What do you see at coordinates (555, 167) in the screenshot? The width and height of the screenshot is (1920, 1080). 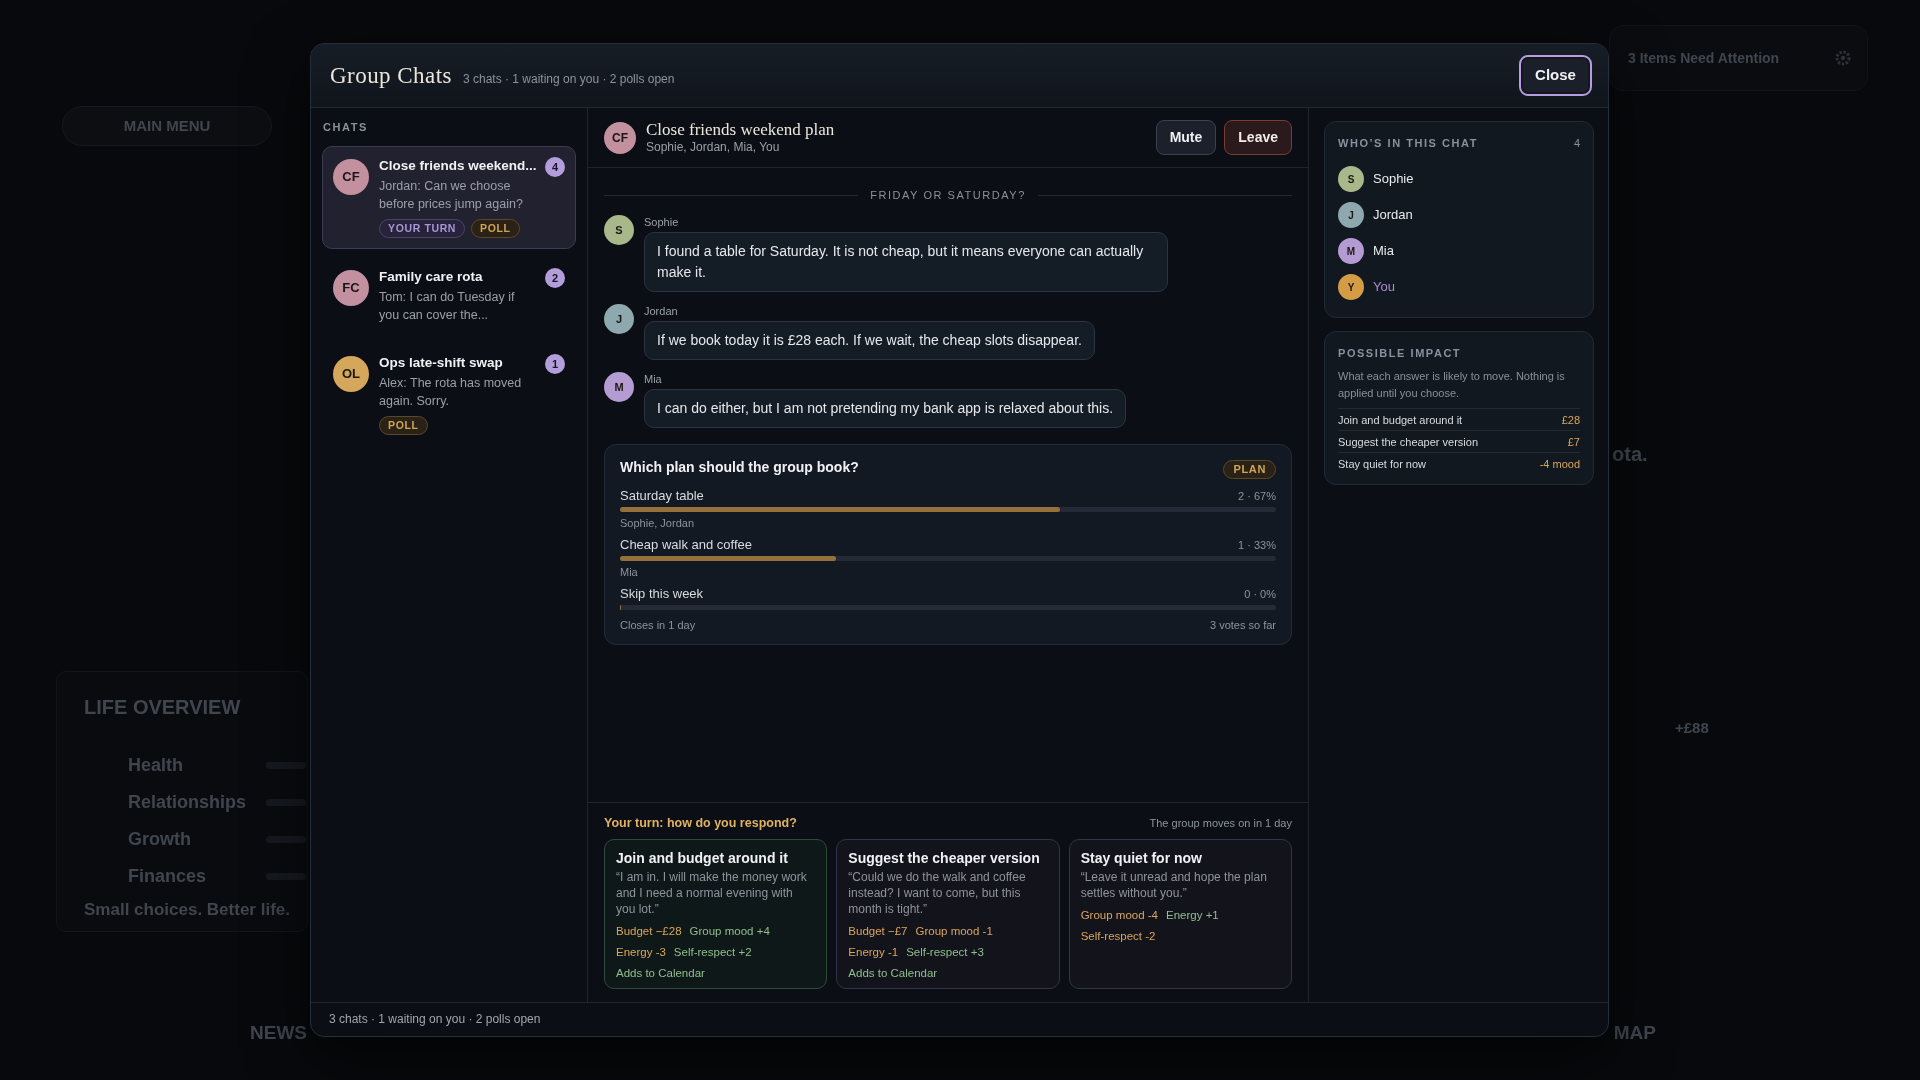 I see `unread-count: 4` at bounding box center [555, 167].